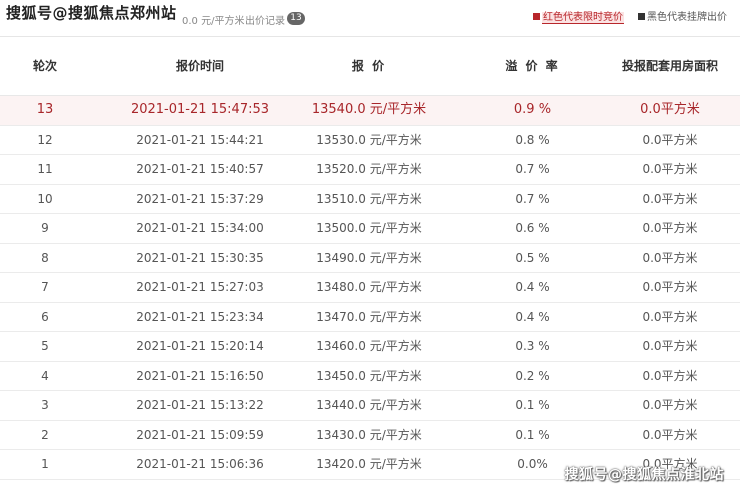 This screenshot has width=740, height=492. Describe the element at coordinates (200, 405) in the screenshot. I see `cell-time: 2021-01-21 15:13:22` at that location.